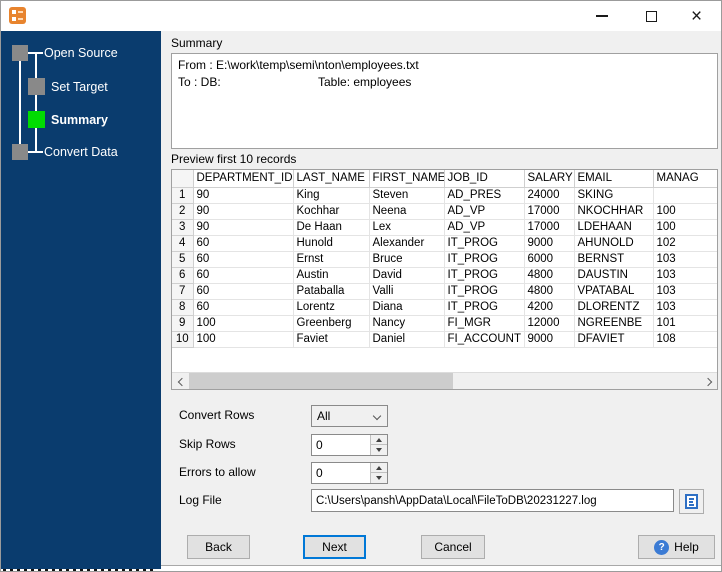 This screenshot has height=572, width=722. What do you see at coordinates (331, 179) in the screenshot?
I see `column-header: LAST_NAME` at bounding box center [331, 179].